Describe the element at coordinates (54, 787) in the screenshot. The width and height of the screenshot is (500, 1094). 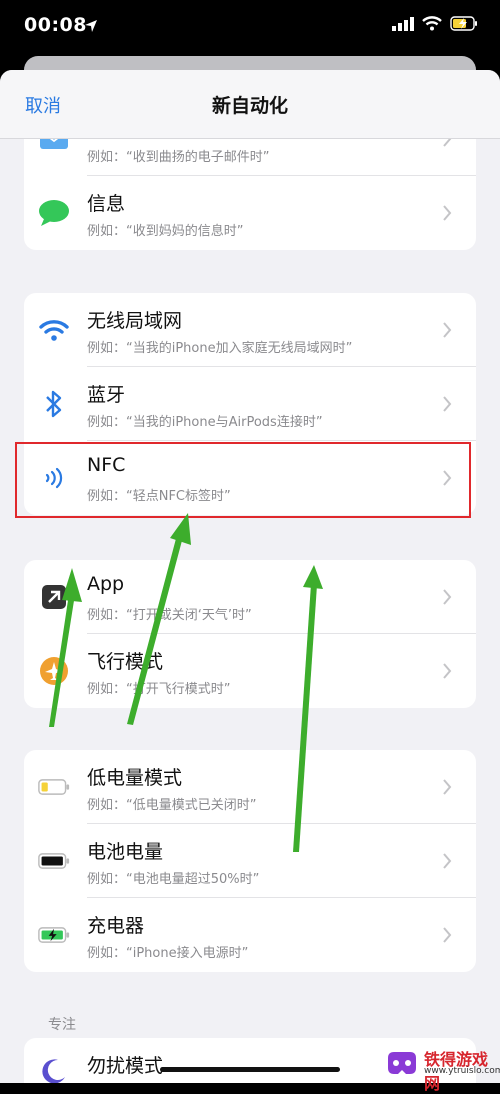
I see `low-battery-icon` at that location.